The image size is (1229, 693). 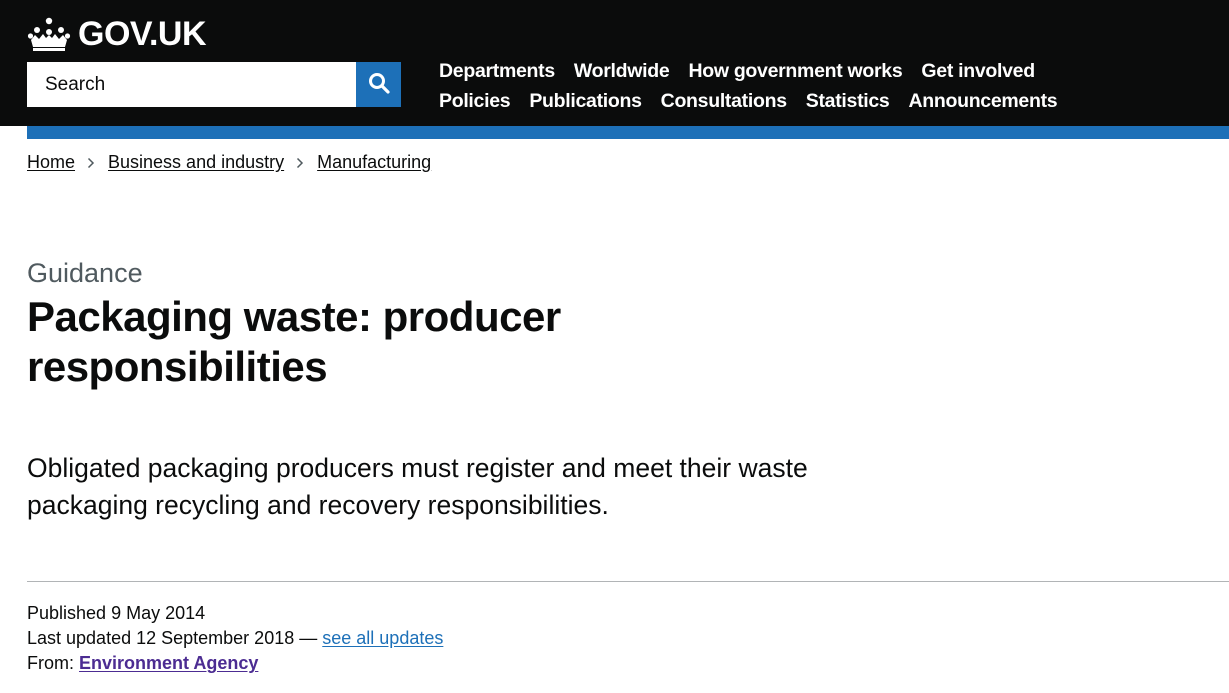 What do you see at coordinates (848, 101) in the screenshot?
I see `nav-link-statistics: Statistics` at bounding box center [848, 101].